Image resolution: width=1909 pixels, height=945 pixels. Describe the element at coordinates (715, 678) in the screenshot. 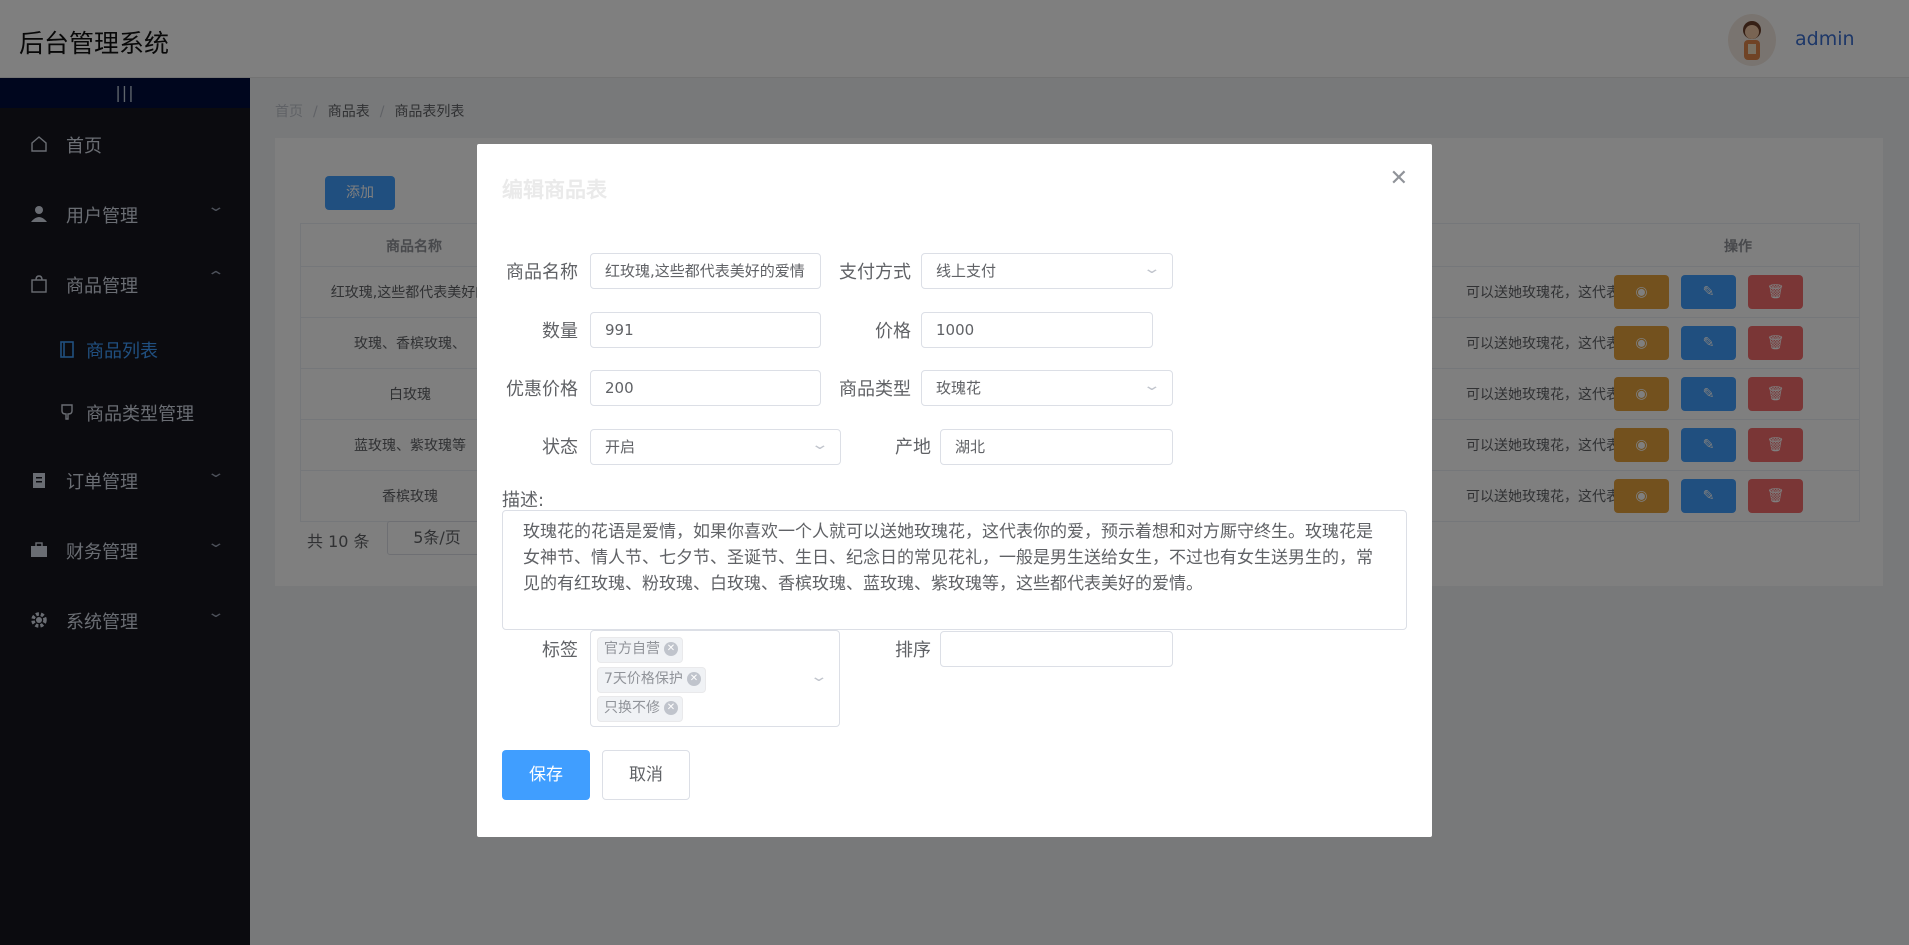

I see `tags-select: 官方自营 ✕ 7天价格保护 ✕ 只换不修 ✕ ⌄` at that location.